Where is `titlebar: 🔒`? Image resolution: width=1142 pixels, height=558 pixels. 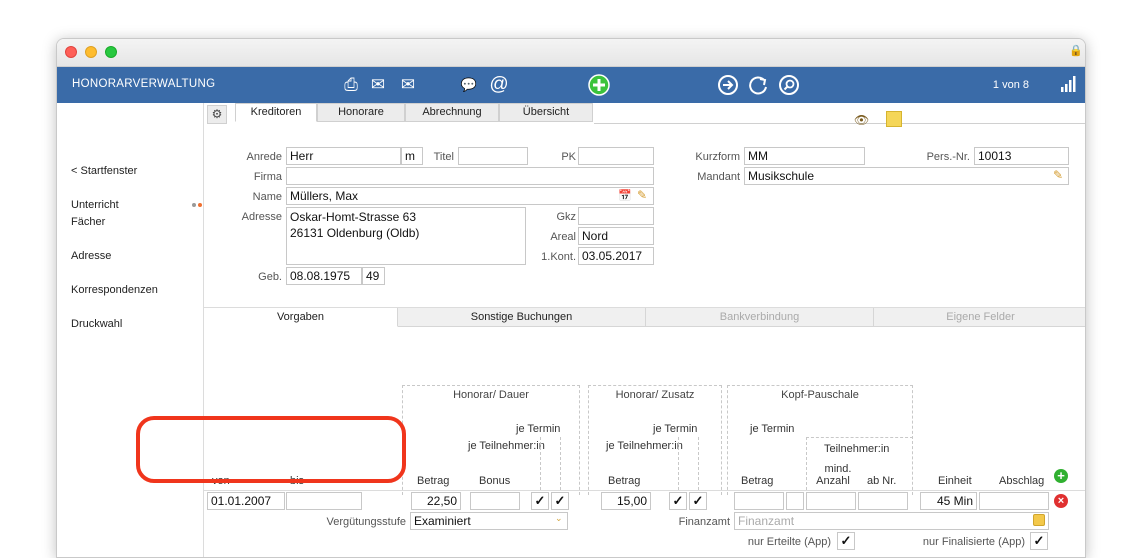 titlebar: 🔒 is located at coordinates (571, 53).